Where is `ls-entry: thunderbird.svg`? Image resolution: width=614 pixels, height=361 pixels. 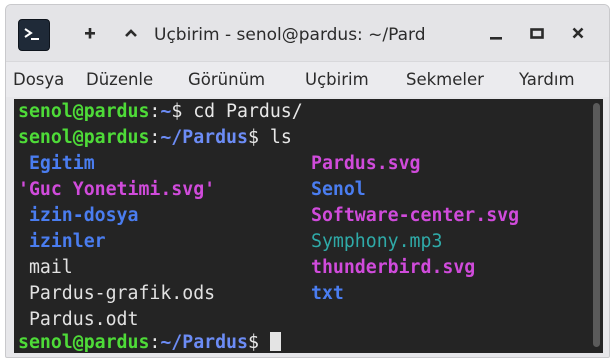
ls-entry: thunderbird.svg is located at coordinates (393, 267).